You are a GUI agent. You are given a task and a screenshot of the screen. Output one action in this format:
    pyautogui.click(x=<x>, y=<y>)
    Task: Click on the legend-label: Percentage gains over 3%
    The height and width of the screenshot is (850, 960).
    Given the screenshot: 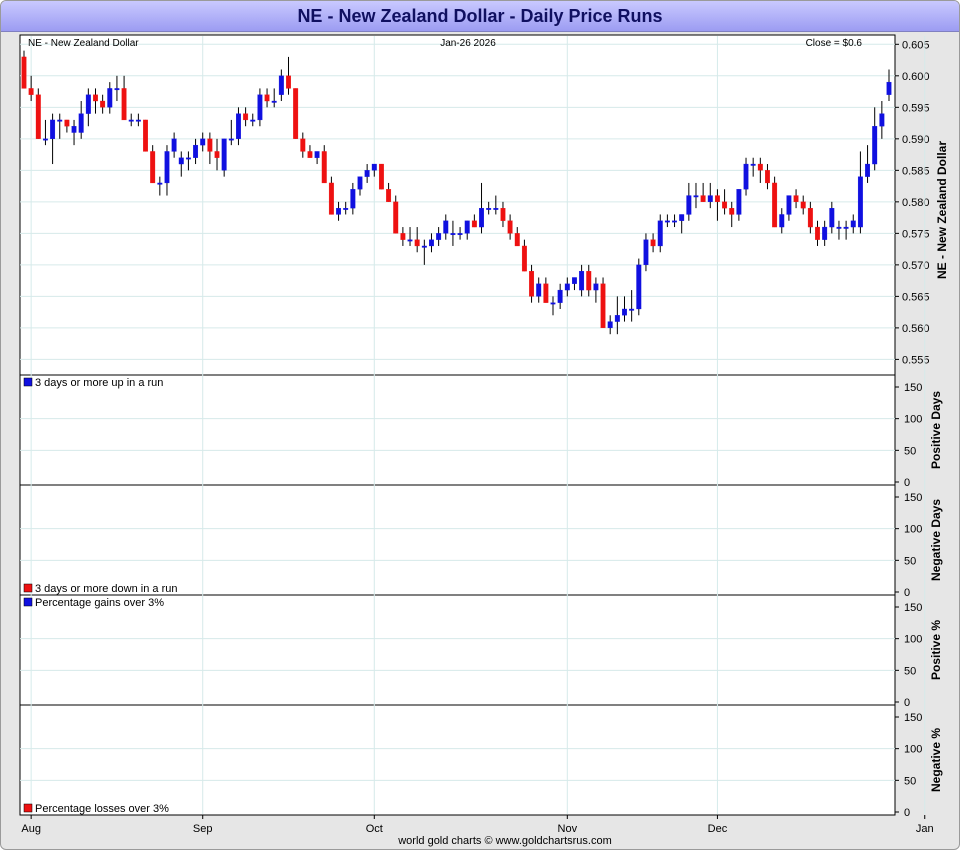 What is the action you would take?
    pyautogui.click(x=99, y=603)
    